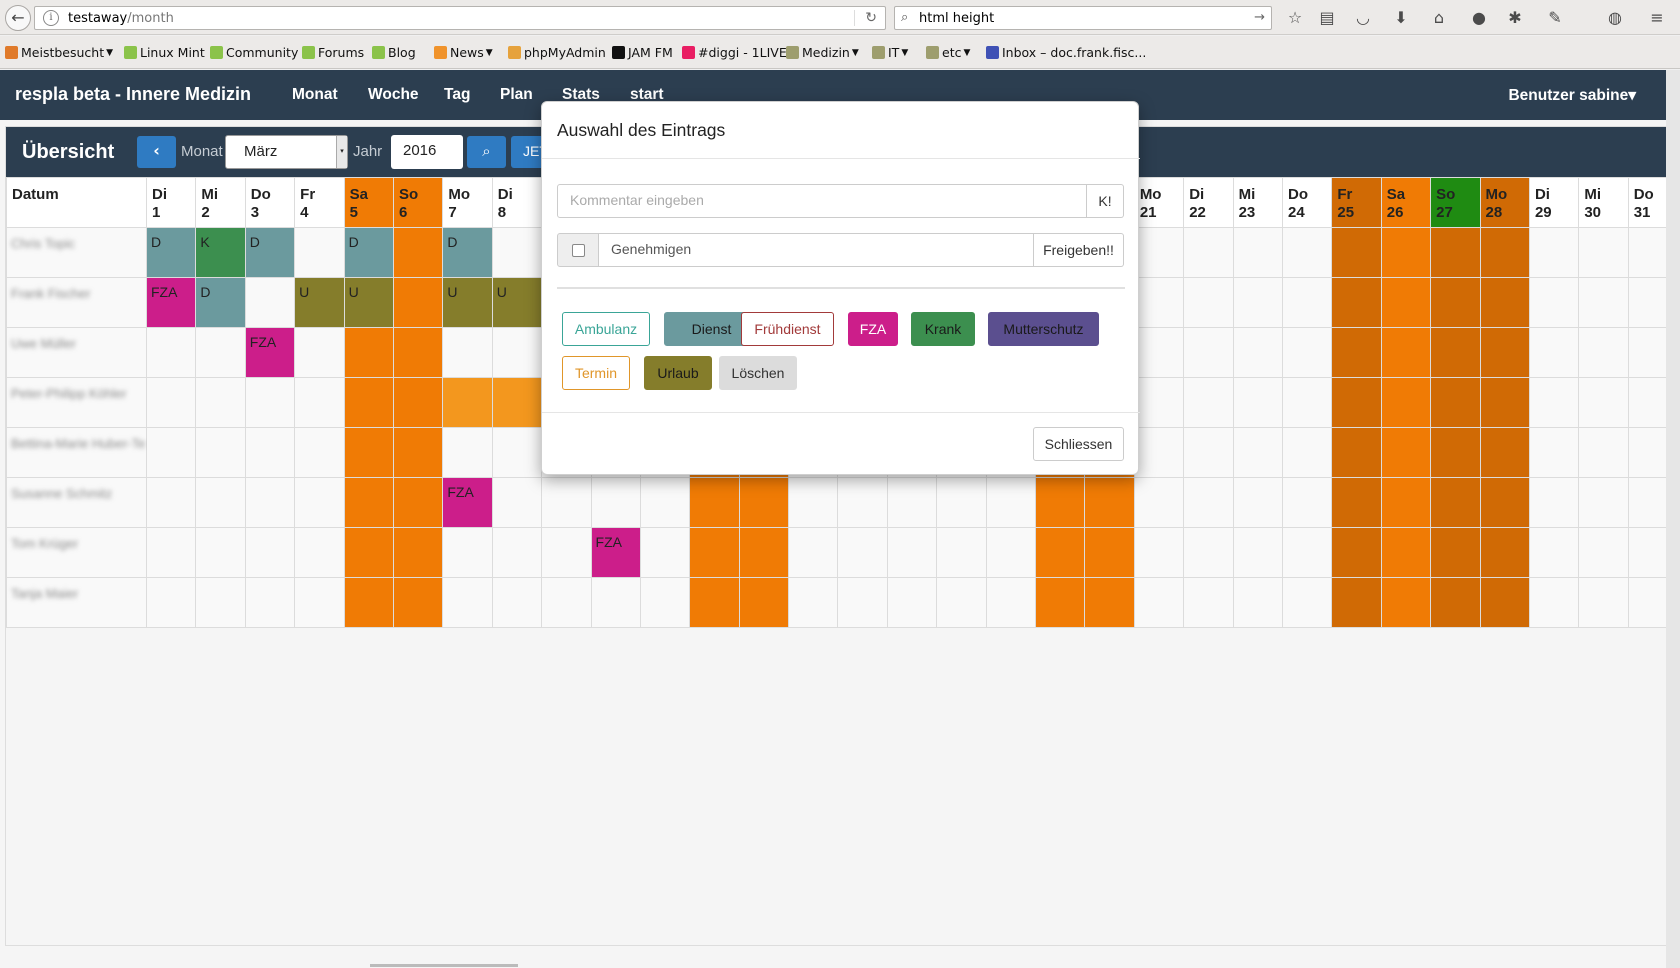 This screenshot has height=968, width=1680. Describe the element at coordinates (1555, 18) in the screenshot. I see `tools-icon: ✎` at that location.